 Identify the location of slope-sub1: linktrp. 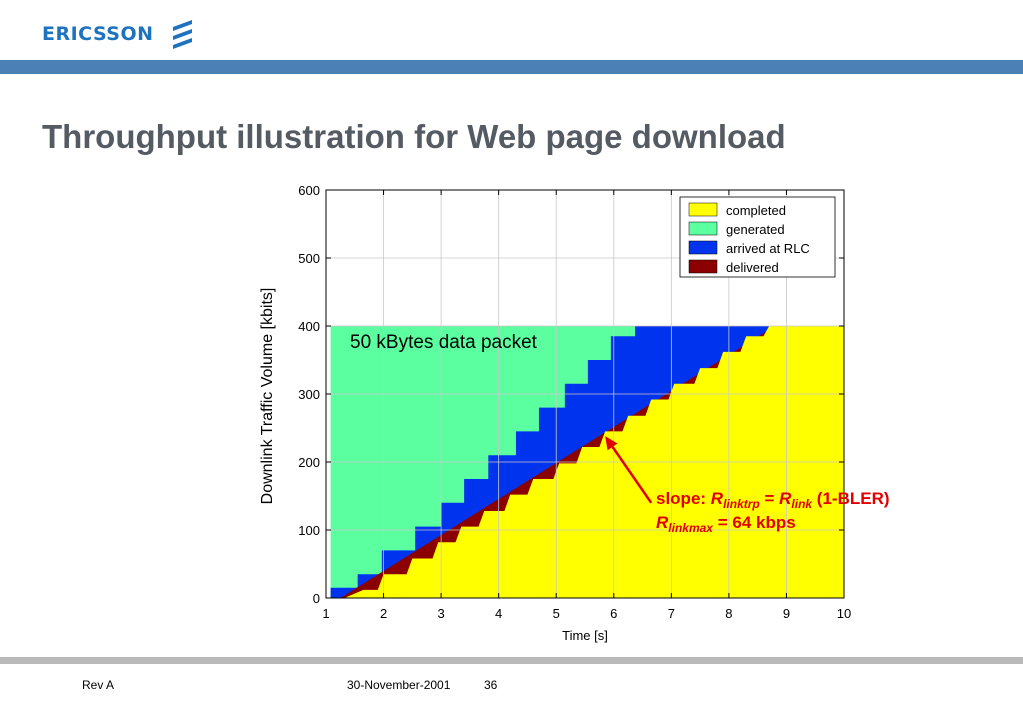
(741, 504).